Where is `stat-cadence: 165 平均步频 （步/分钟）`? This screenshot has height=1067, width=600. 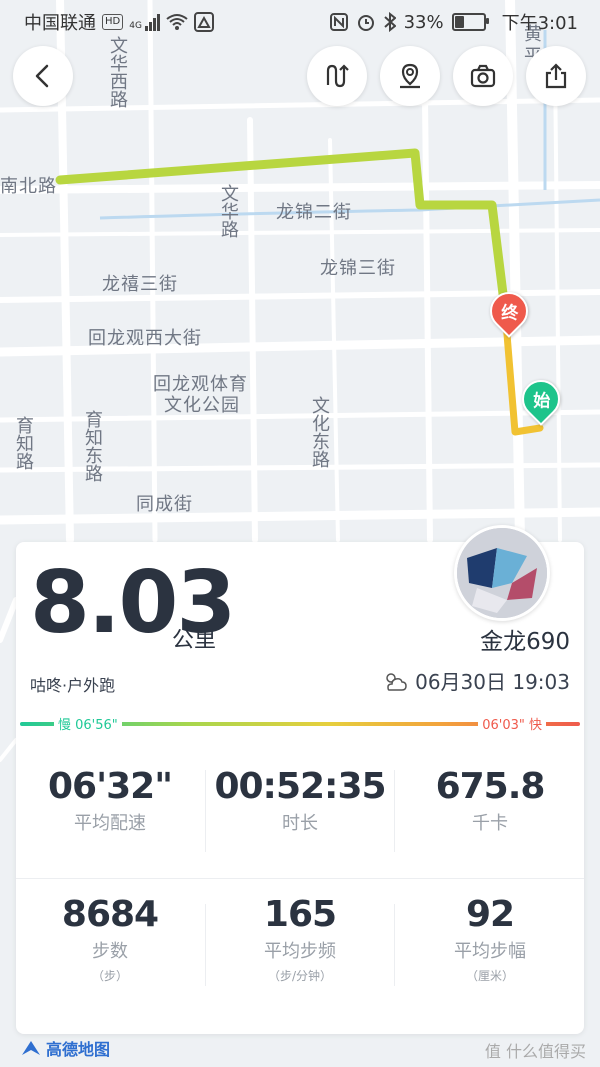
stat-cadence: 165 平均步频 （步/分钟） is located at coordinates (300, 938).